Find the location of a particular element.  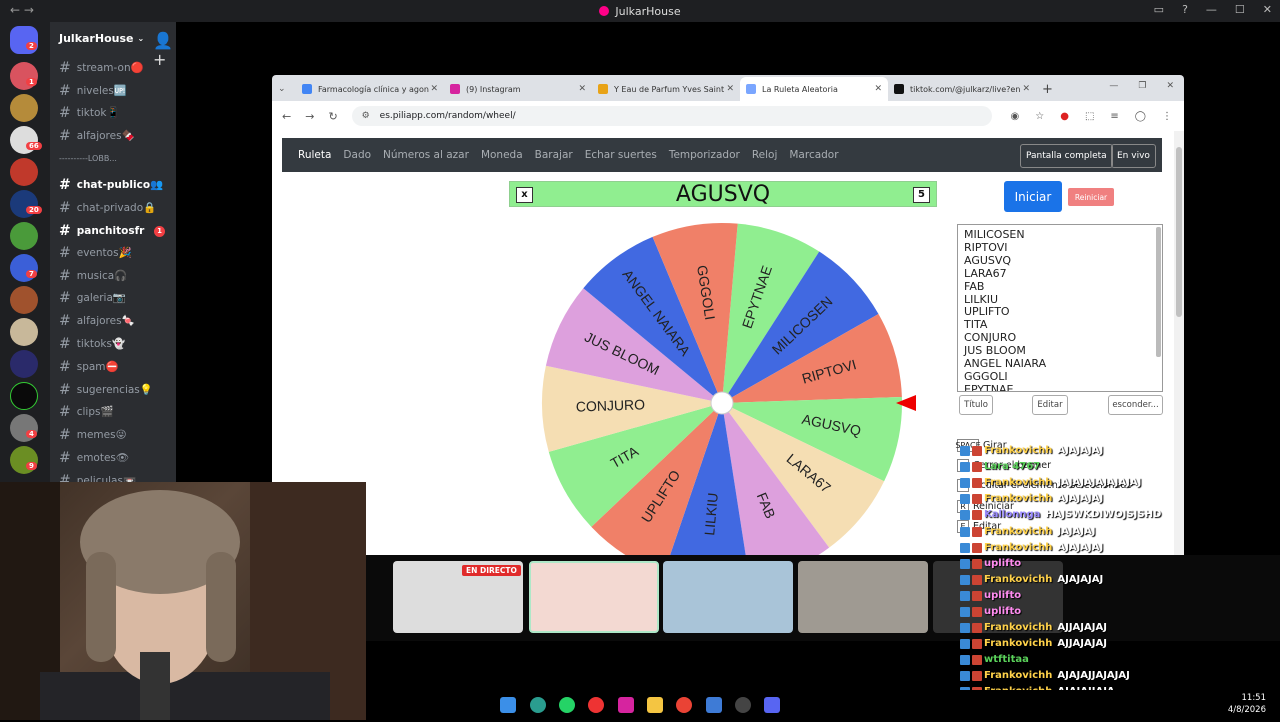

site-nav-link: Temporizador is located at coordinates (704, 155).